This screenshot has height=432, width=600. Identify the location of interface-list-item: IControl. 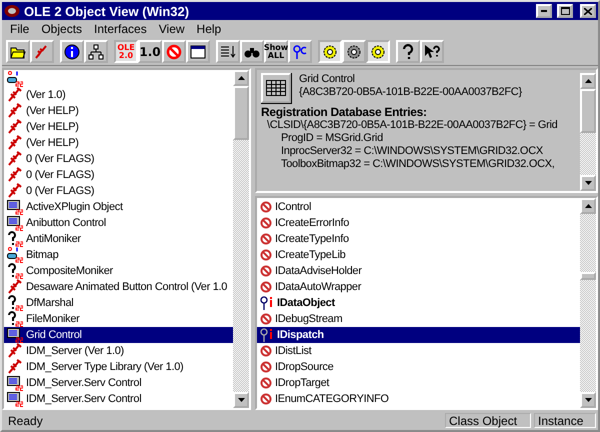
(418, 207).